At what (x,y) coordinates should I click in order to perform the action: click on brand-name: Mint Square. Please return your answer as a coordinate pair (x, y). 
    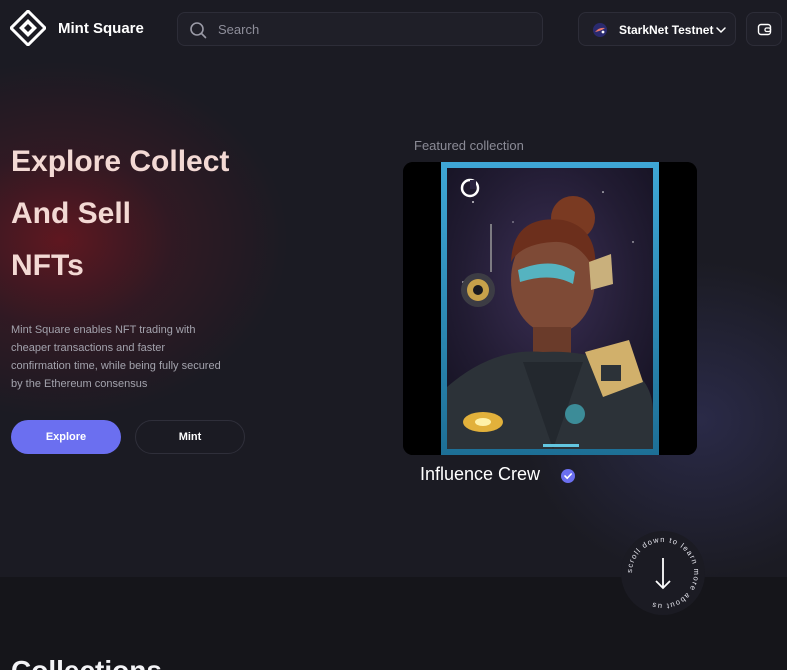
    Looking at the image, I should click on (101, 28).